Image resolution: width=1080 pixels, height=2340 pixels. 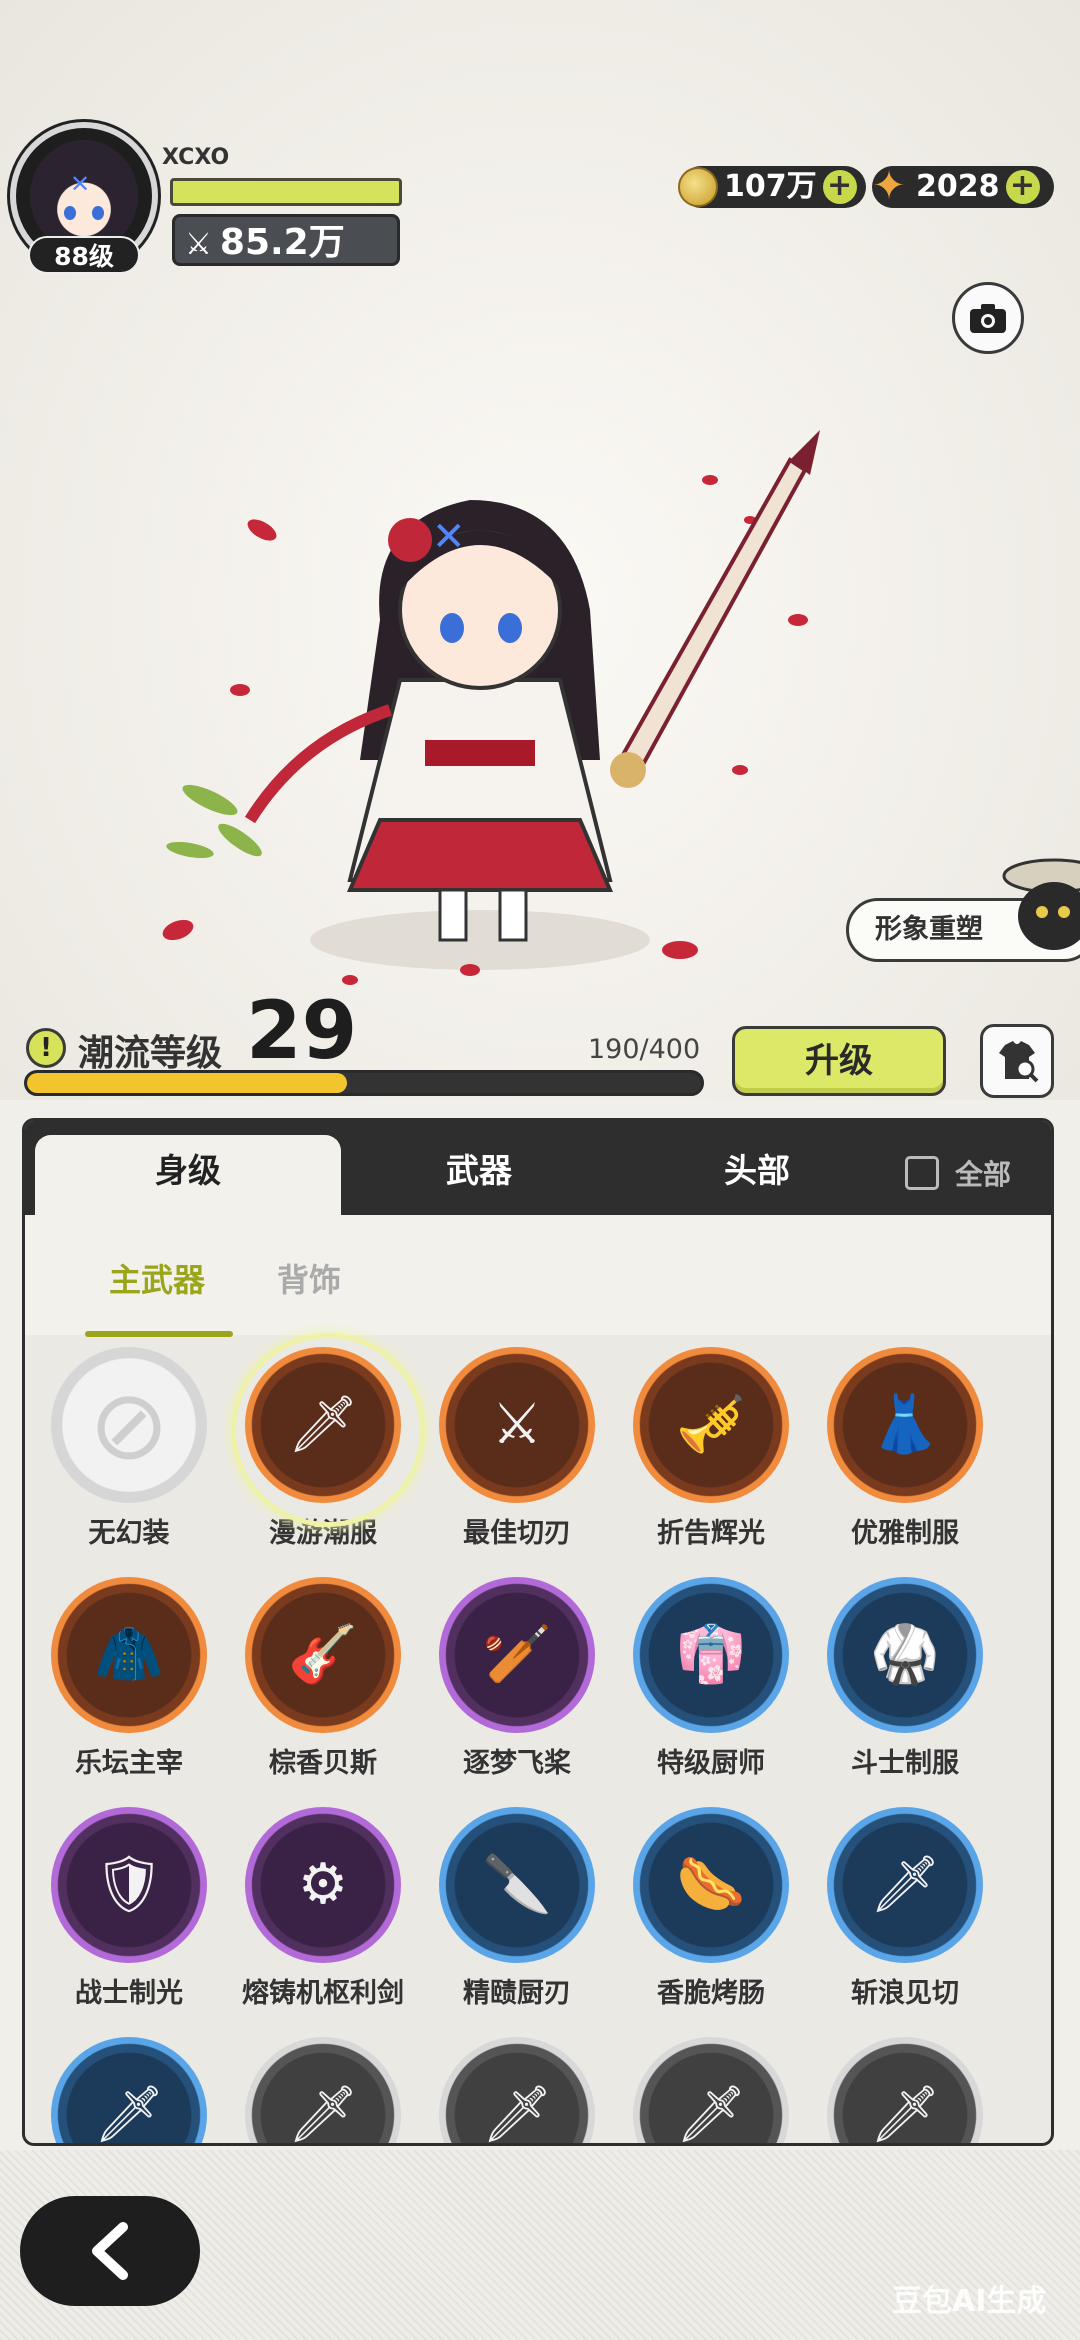 I want to click on cat-mascot-icon, so click(x=1041, y=904).